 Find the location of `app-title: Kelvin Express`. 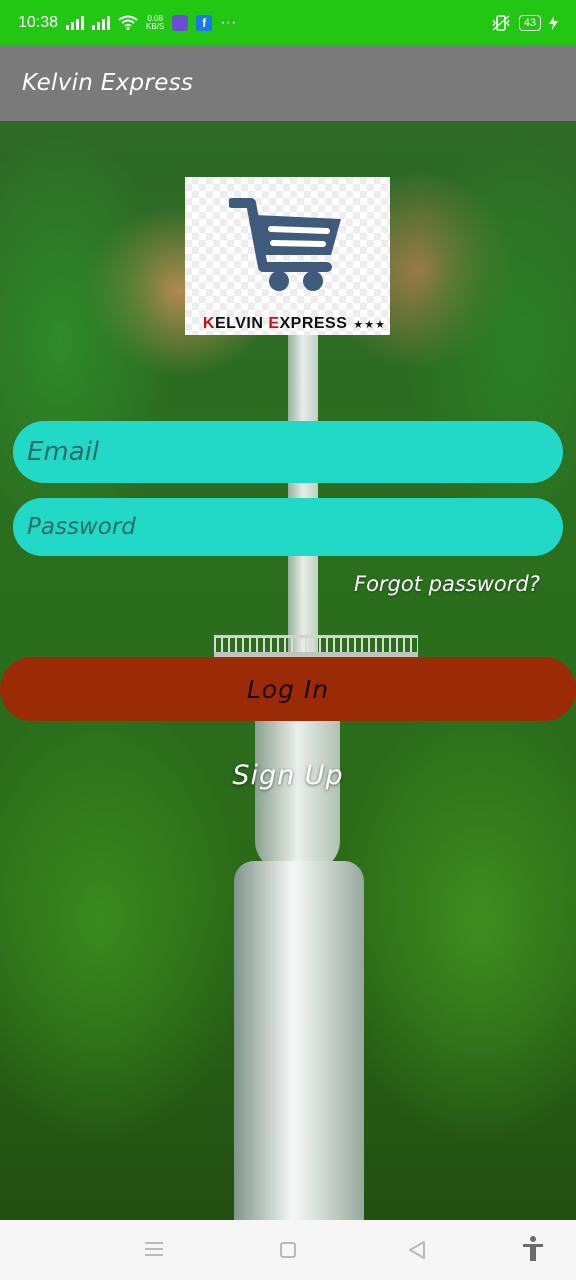

app-title: Kelvin Express is located at coordinates (108, 83).